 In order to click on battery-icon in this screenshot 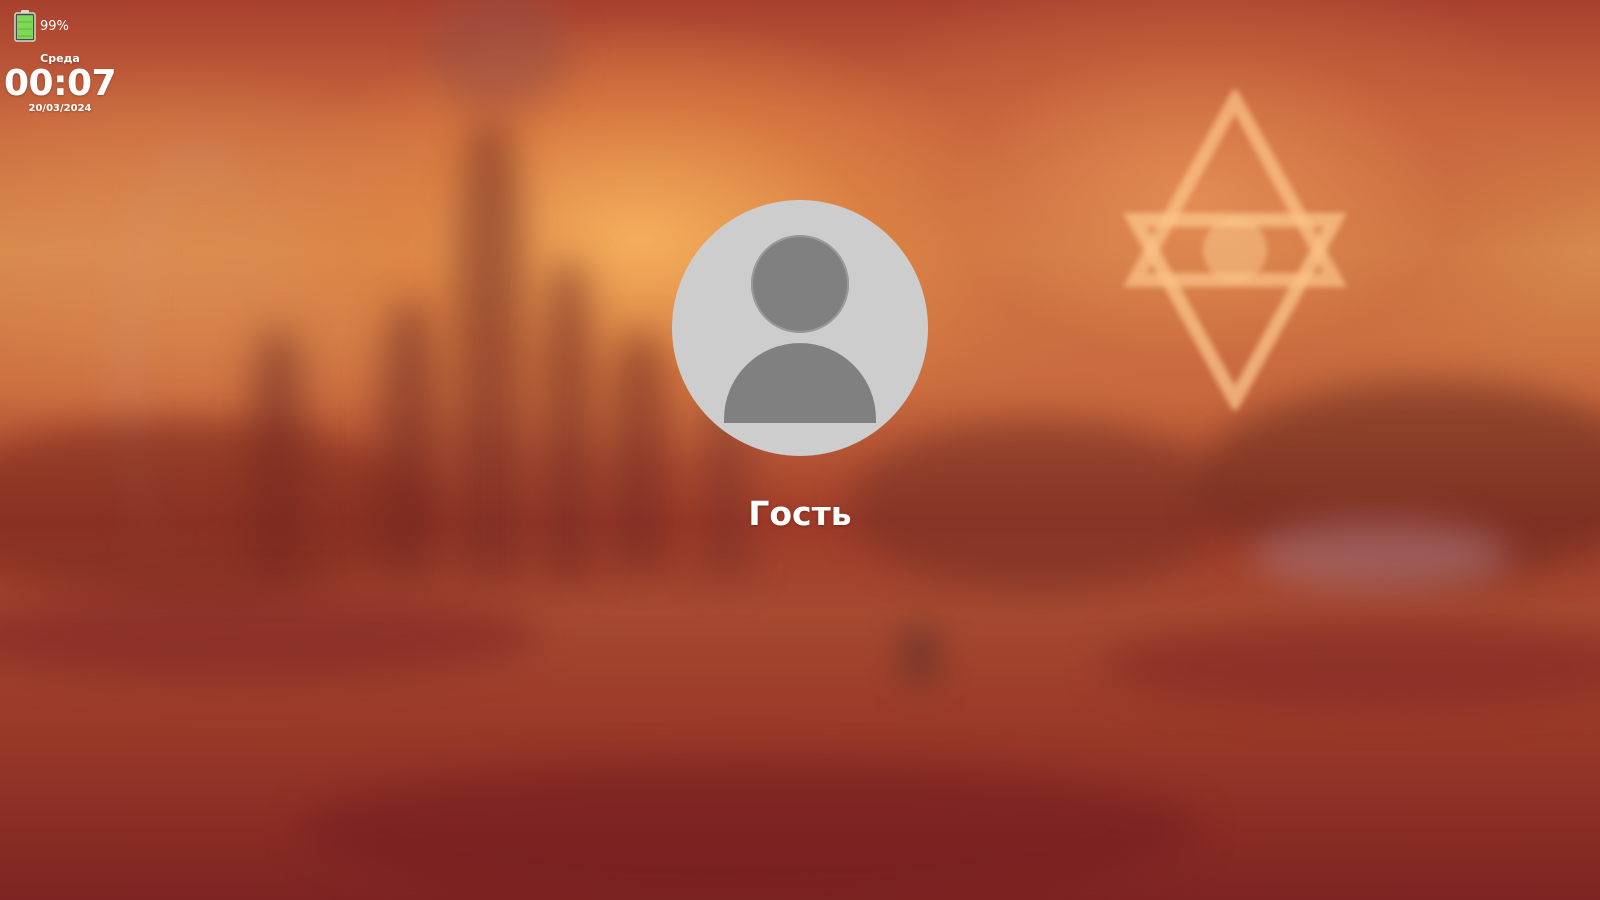, I will do `click(25, 26)`.